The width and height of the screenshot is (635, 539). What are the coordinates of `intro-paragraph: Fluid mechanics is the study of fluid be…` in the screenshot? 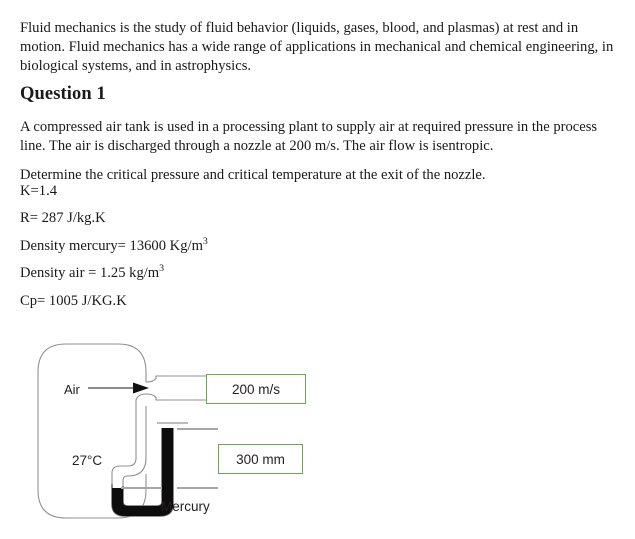 It's located at (317, 46).